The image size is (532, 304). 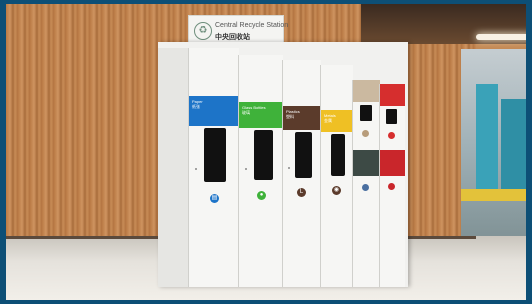 What do you see at coordinates (173, 167) in the screenshot?
I see `cabinet-side` at bounding box center [173, 167].